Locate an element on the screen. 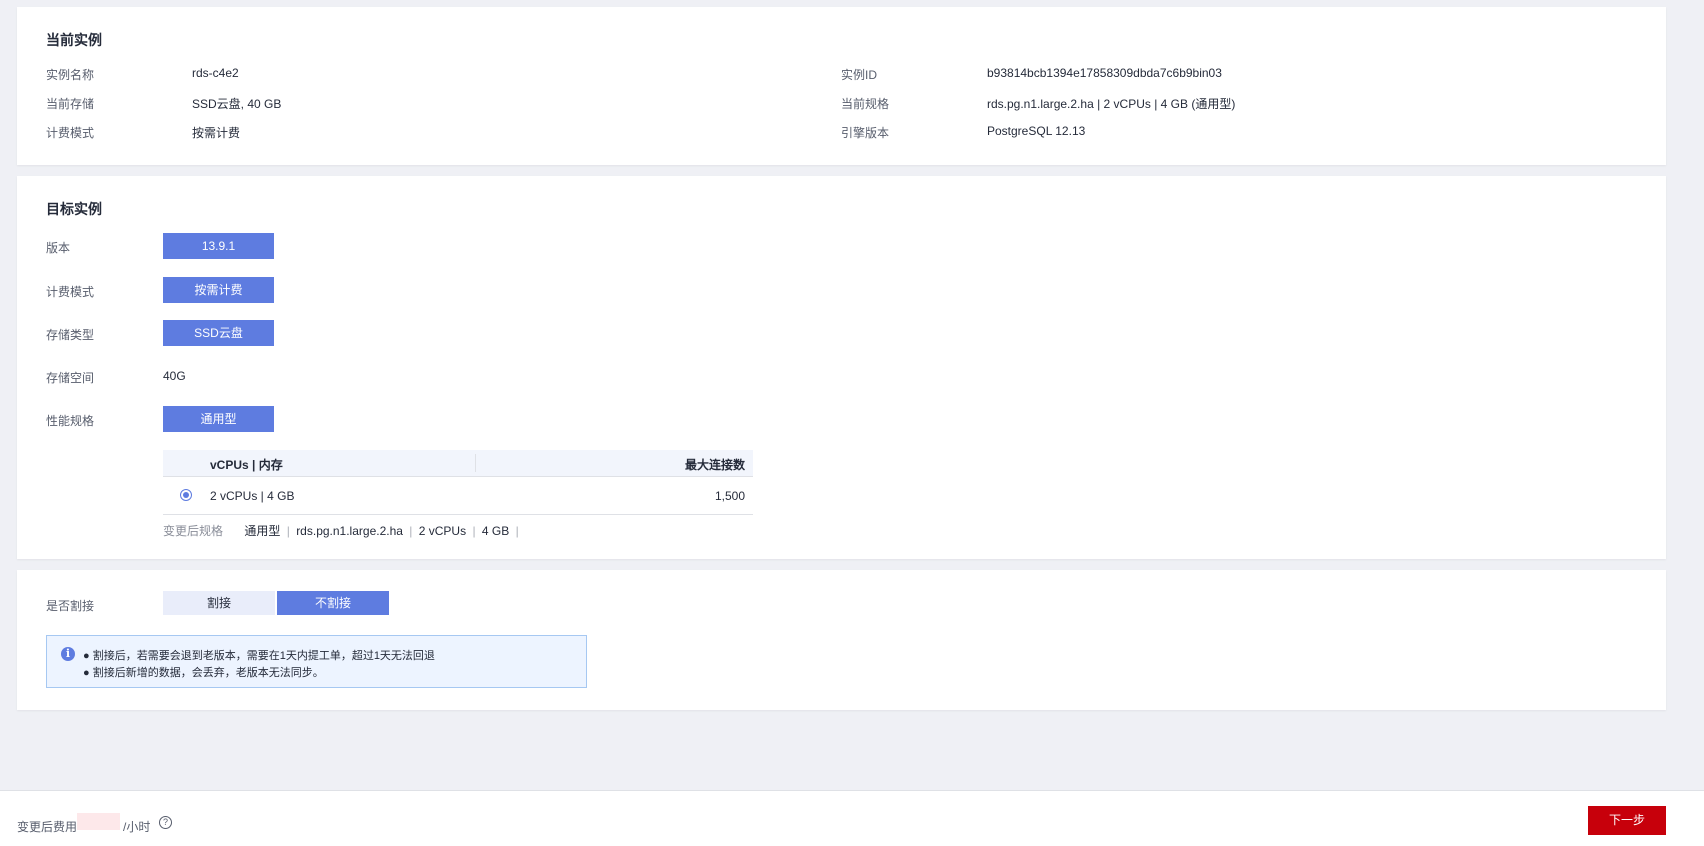 Image resolution: width=1704 pixels, height=846 pixels. current-storage-label: 当前存储 is located at coordinates (70, 104).